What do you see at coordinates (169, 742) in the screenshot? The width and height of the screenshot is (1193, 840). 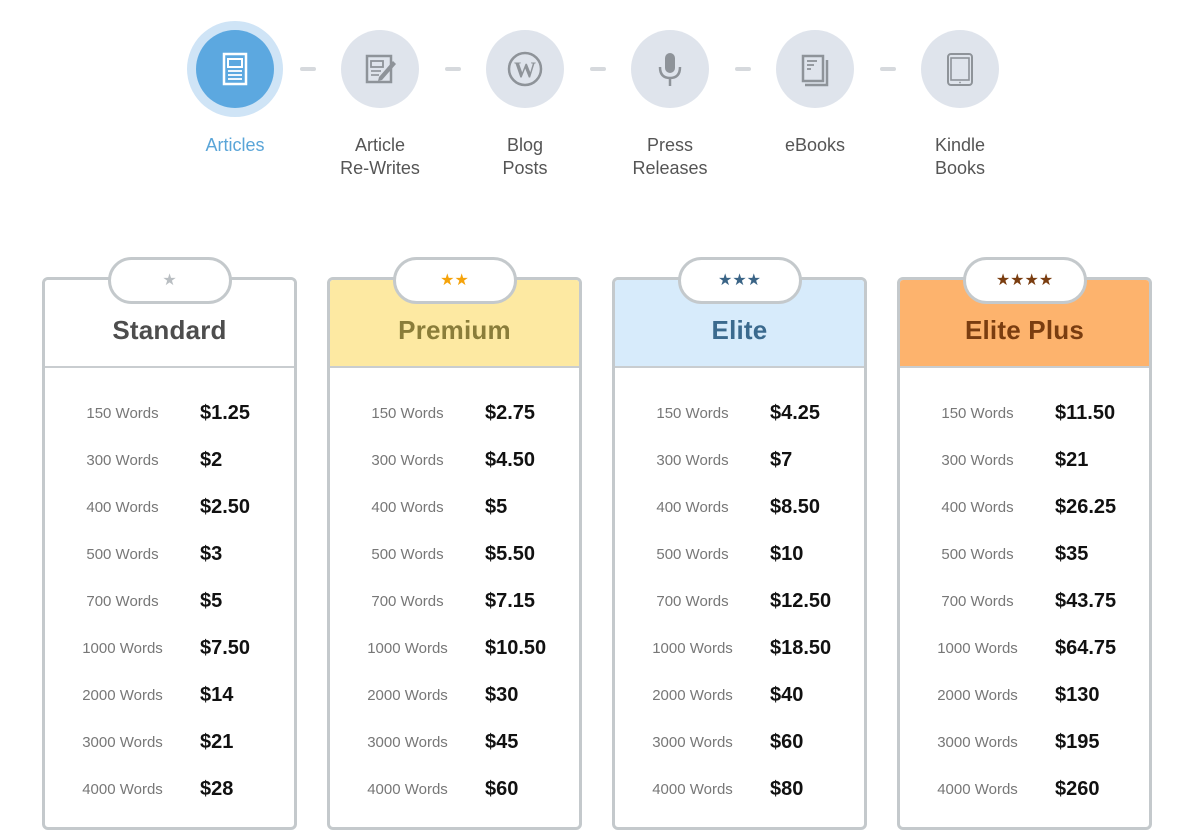 I see `price-row: 3000 Words $21` at bounding box center [169, 742].